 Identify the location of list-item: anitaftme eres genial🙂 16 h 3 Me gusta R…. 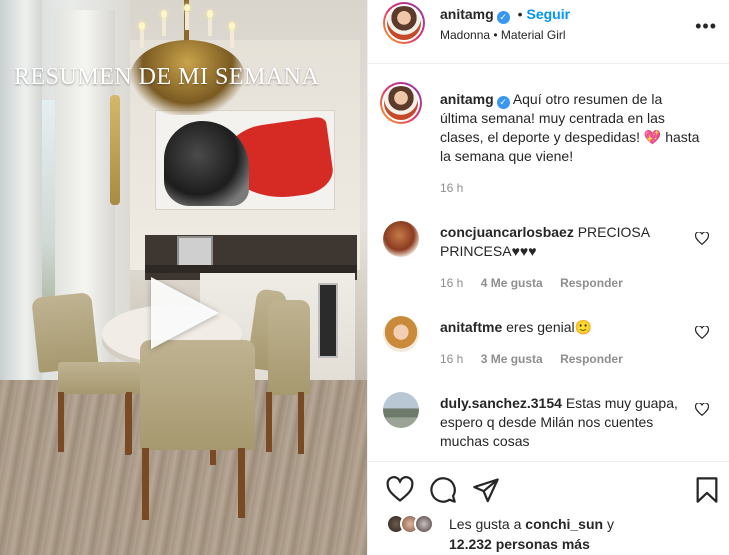
(553, 346).